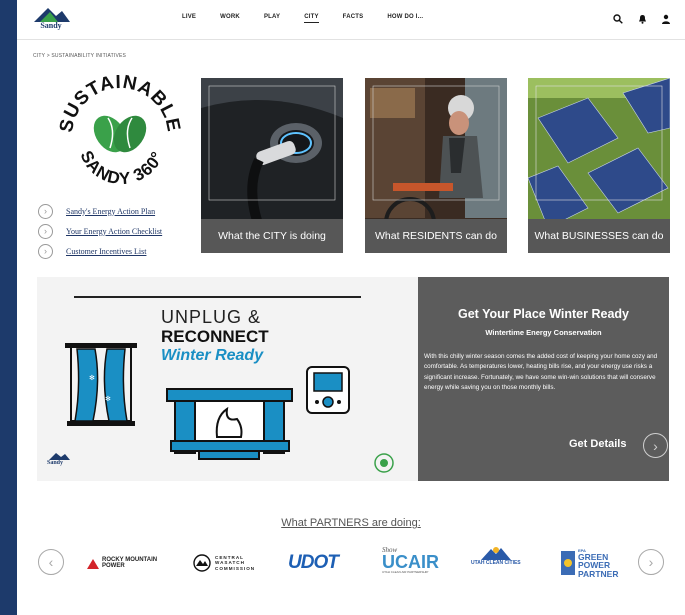  I want to click on tile-caption: What BUSINESSES can do, so click(599, 236).